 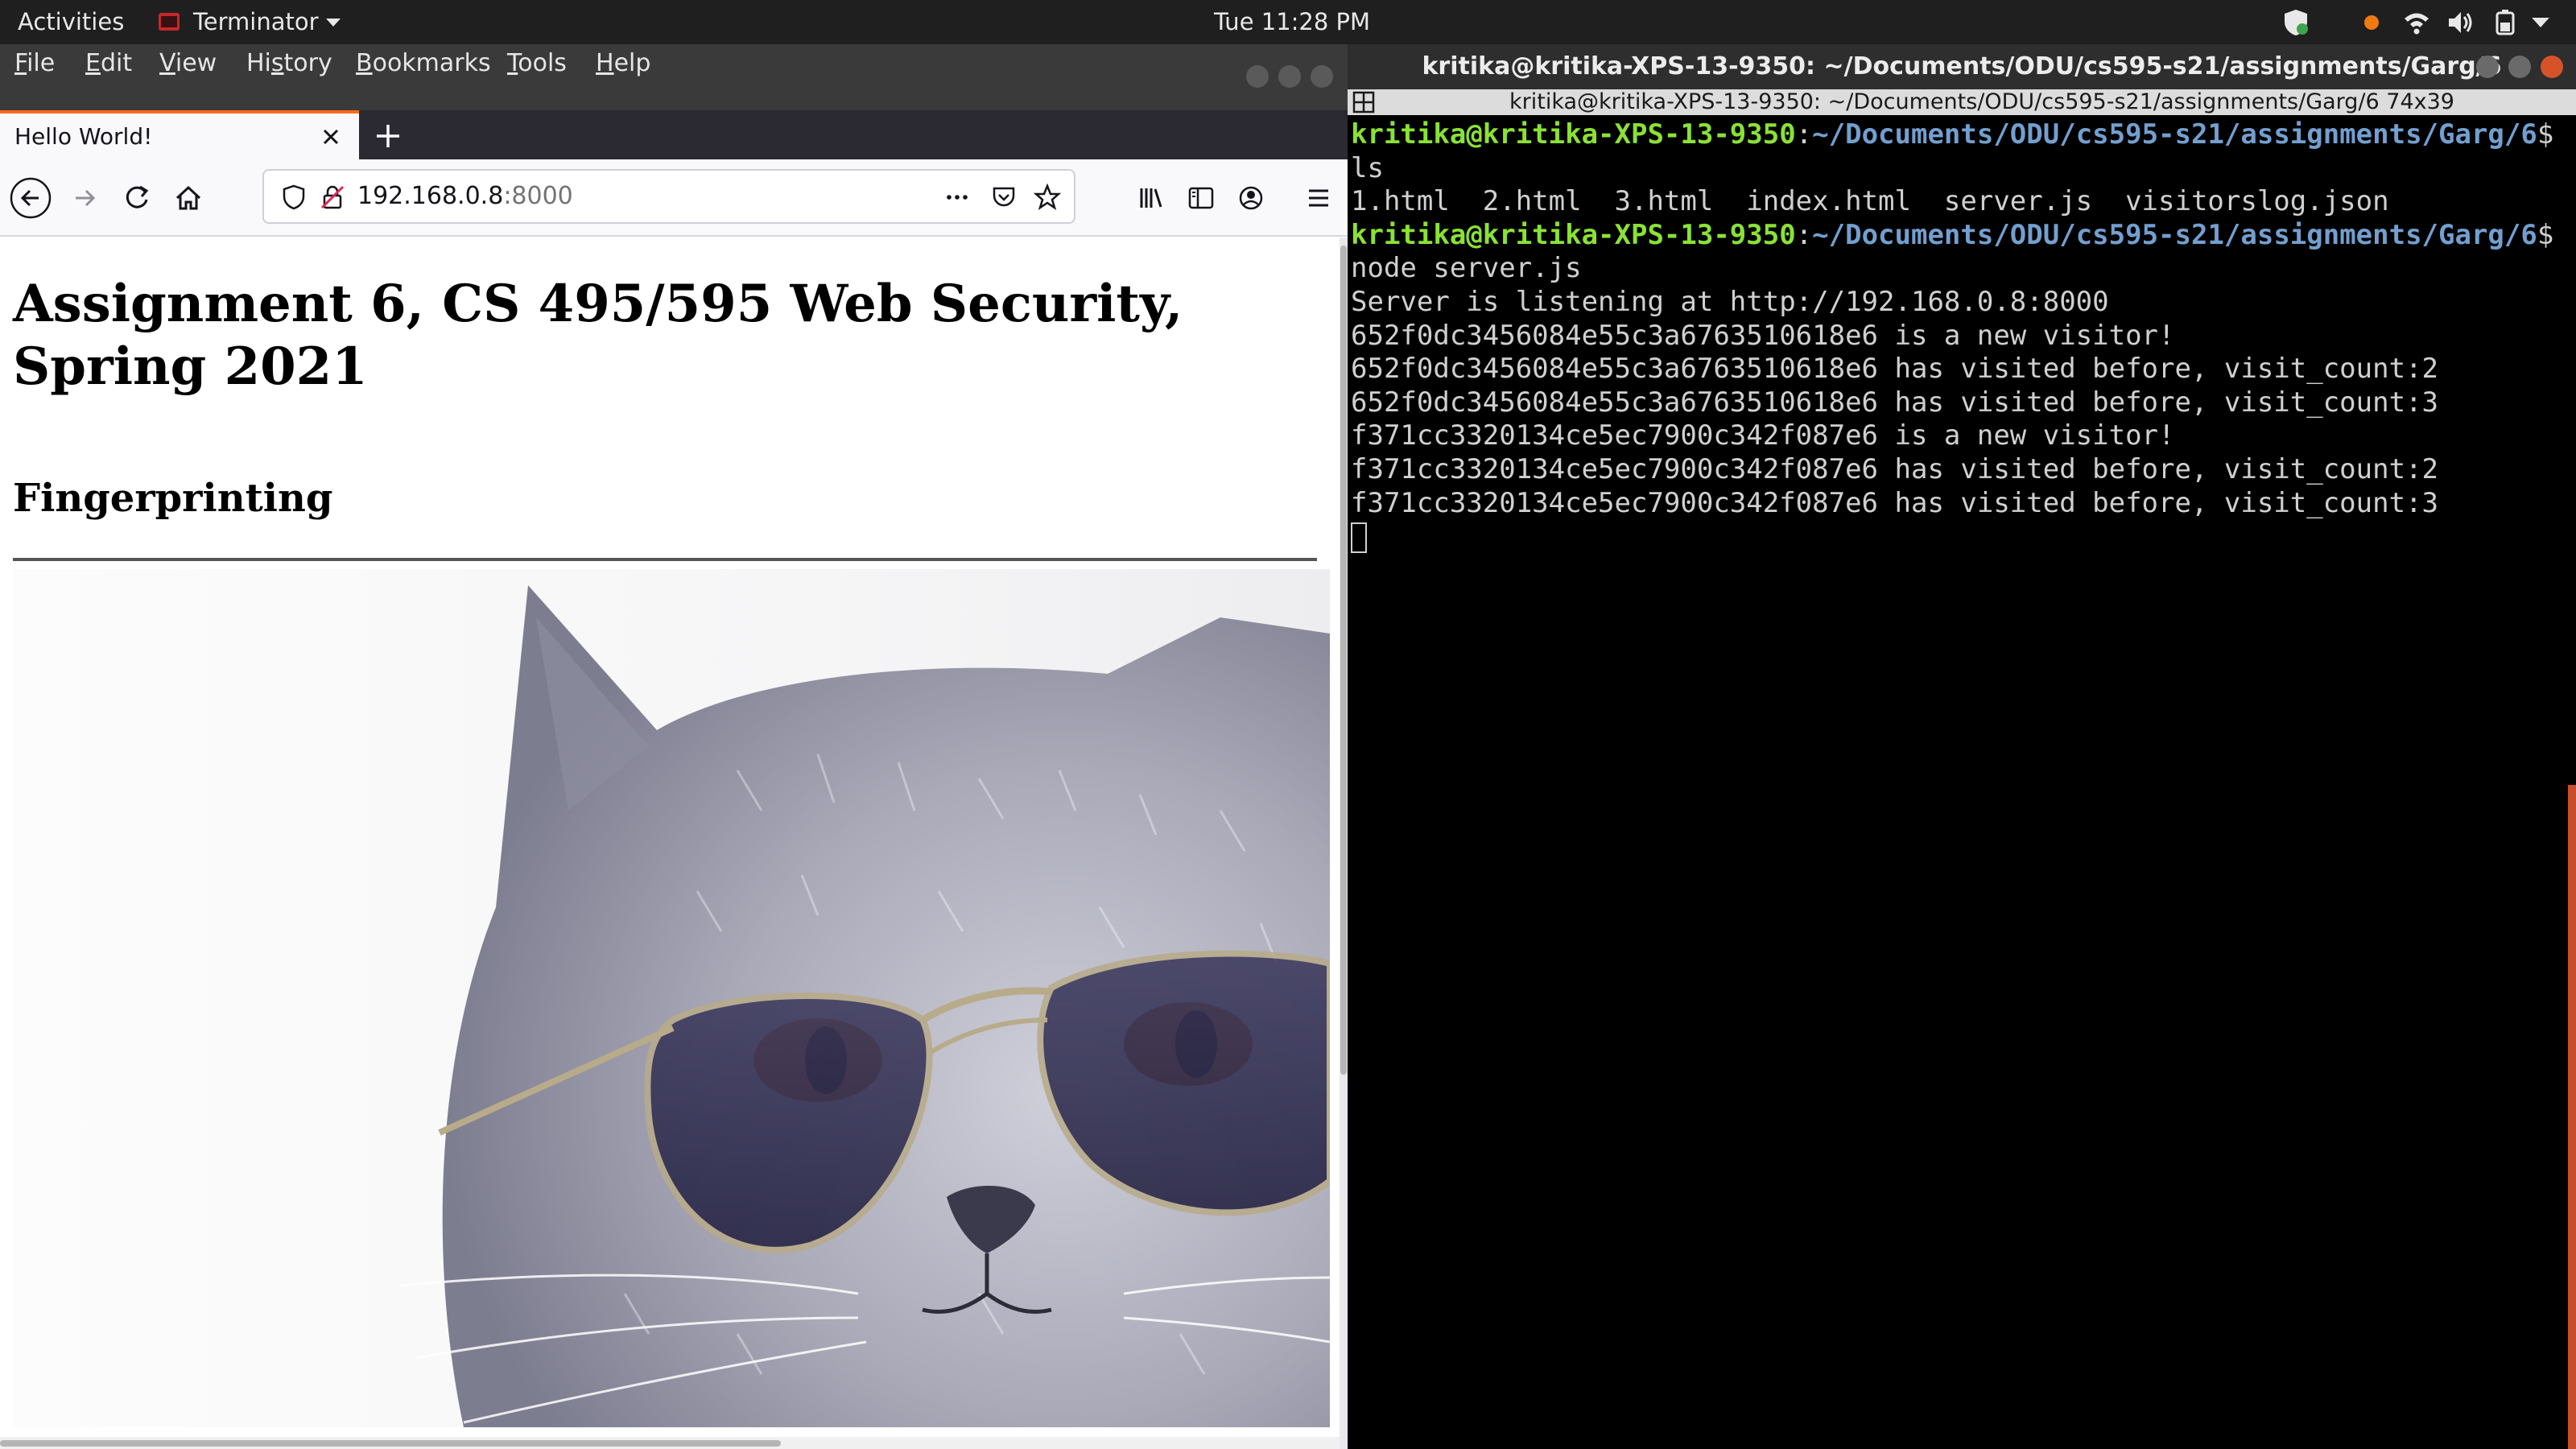 I want to click on url-bar: 192.168.0.8:8000, so click(x=668, y=196).